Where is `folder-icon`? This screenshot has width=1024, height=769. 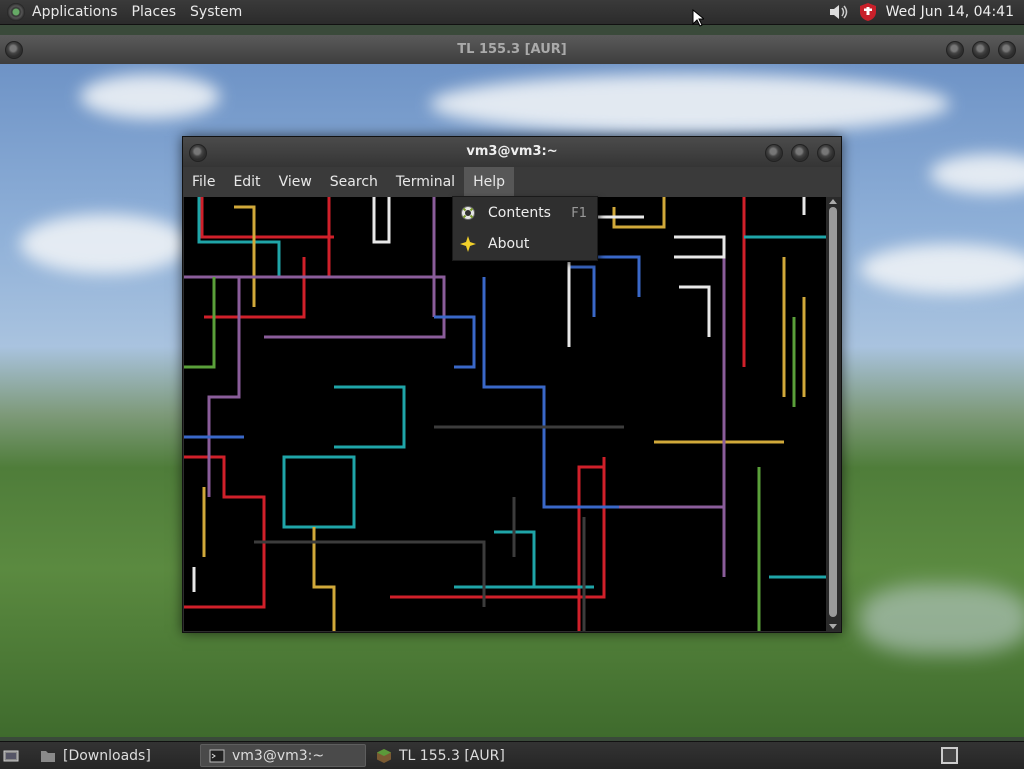 folder-icon is located at coordinates (48, 756).